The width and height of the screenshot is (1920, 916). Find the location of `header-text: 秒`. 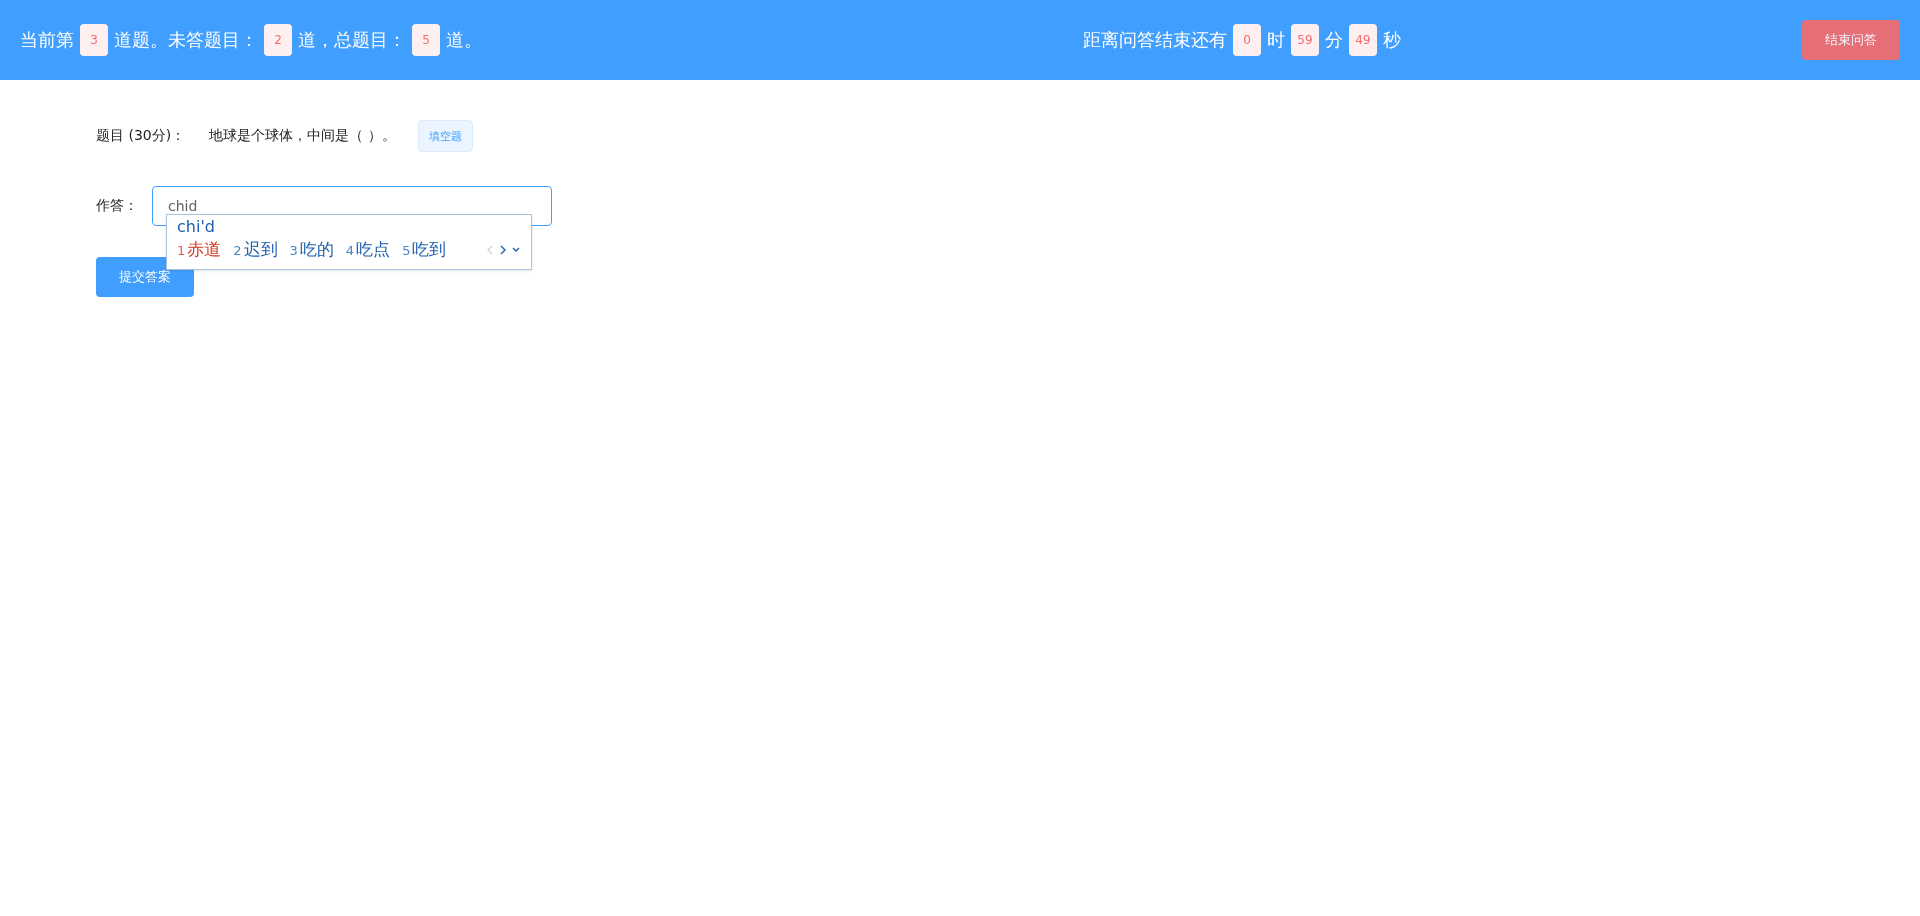

header-text: 秒 is located at coordinates (1392, 40).